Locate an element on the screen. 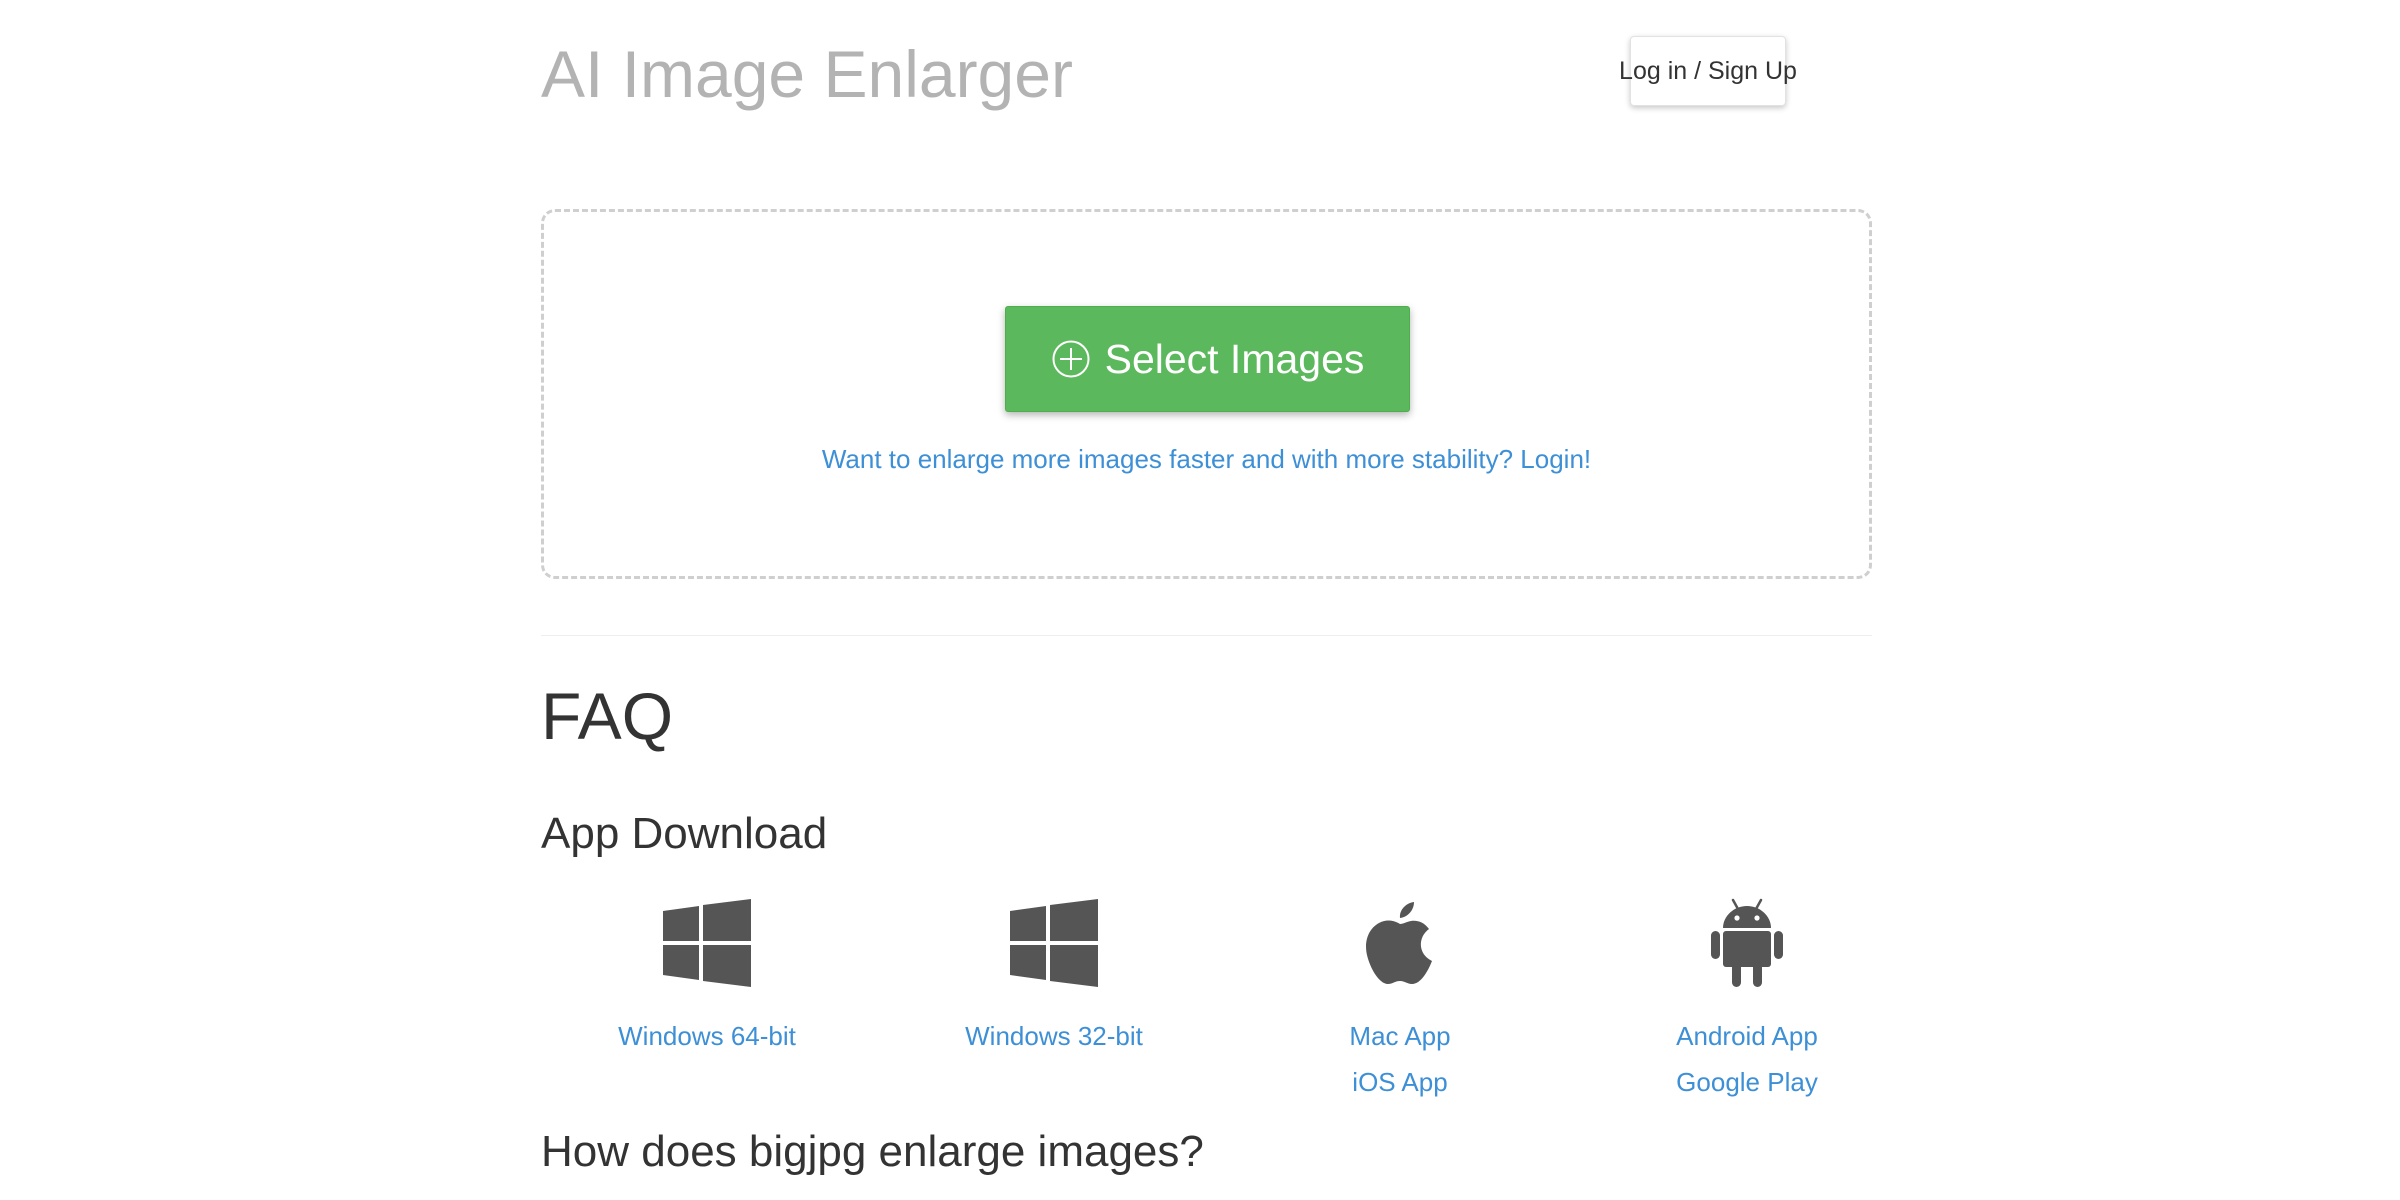 The width and height of the screenshot is (2400, 1200). section-divider is located at coordinates (1206, 635).